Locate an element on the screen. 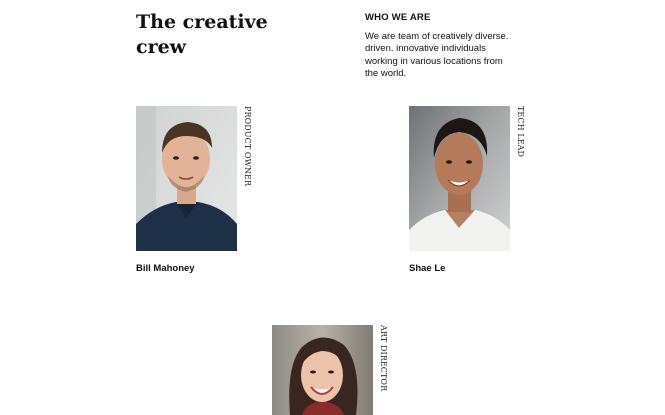  member-photo-shae-le is located at coordinates (459, 178).